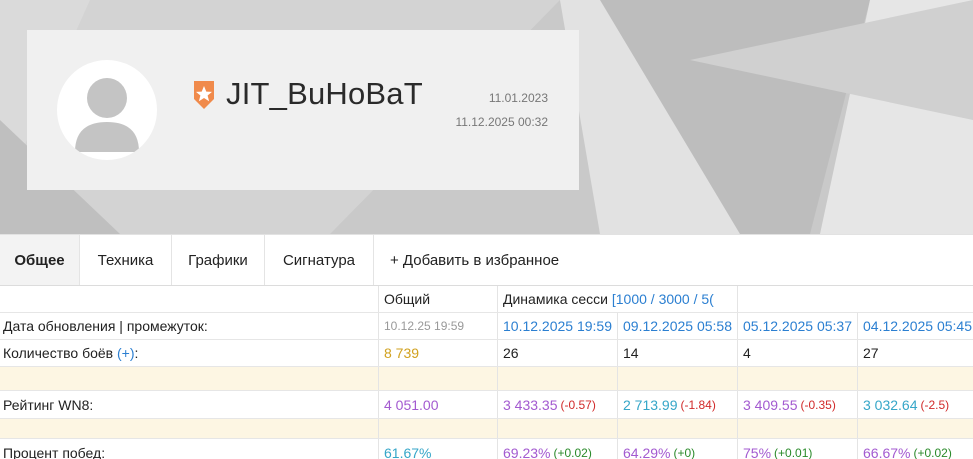 This screenshot has width=973, height=459. Describe the element at coordinates (438, 449) in the screenshot. I see `overall-winrate: 61.67%` at that location.